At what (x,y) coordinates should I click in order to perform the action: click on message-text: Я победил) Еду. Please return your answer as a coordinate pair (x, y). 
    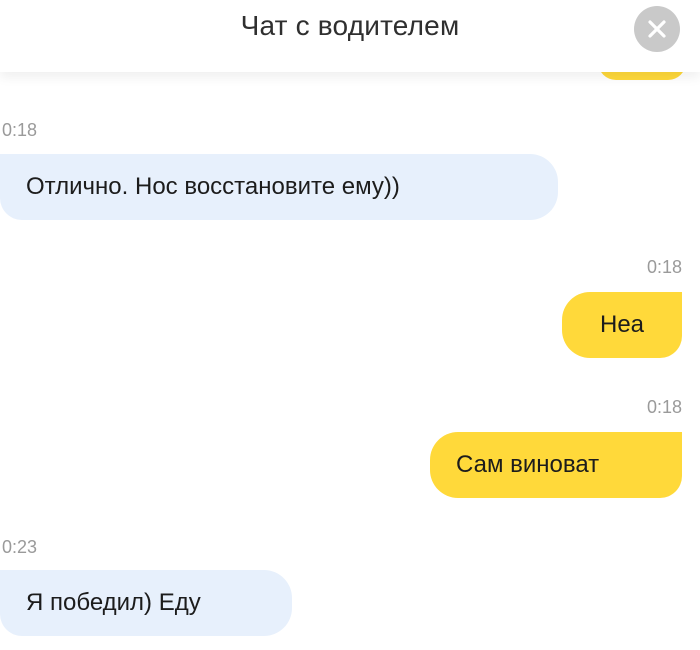
    Looking at the image, I should click on (113, 602).